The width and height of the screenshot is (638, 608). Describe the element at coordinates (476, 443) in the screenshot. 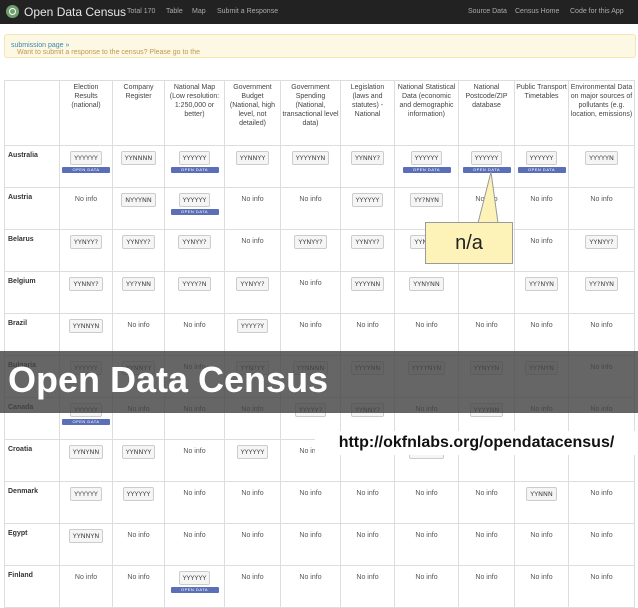

I see `footer-url: http://okfnlabs.org/opendatacensus/` at that location.